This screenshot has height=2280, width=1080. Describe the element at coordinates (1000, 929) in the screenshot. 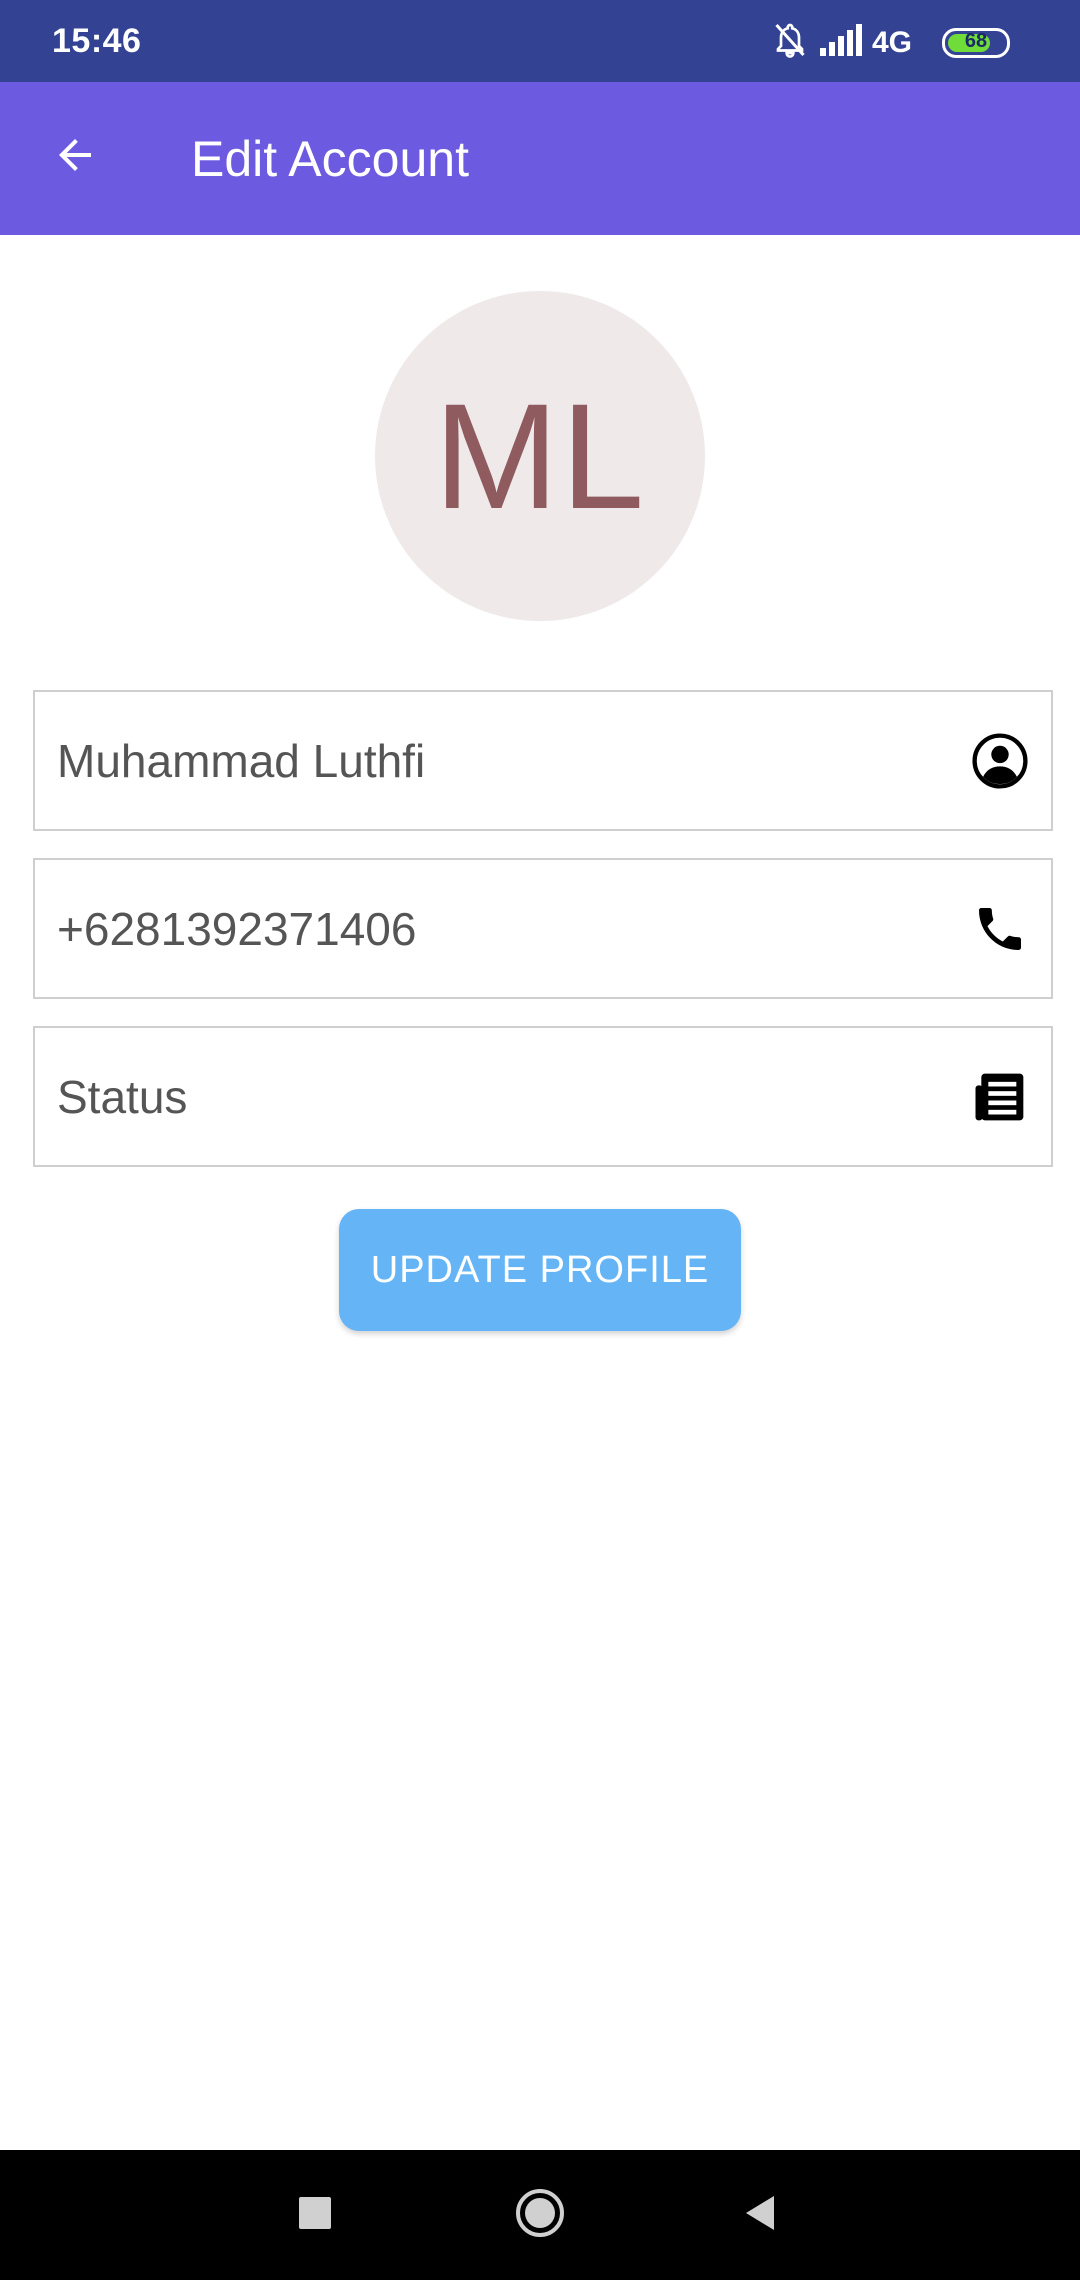

I see `phone-icon` at that location.